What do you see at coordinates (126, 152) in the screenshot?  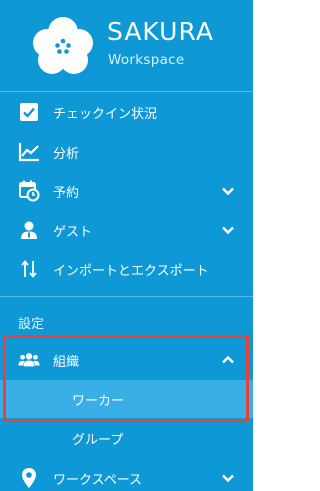 I see `nav-item-analytics: 分析` at bounding box center [126, 152].